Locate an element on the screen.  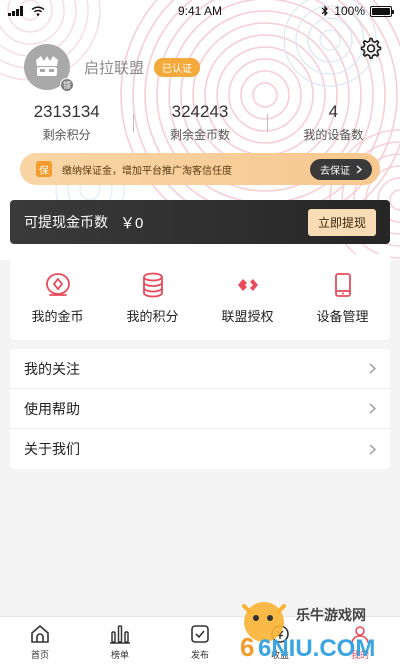
earnings-icon is located at coordinates (280, 633).